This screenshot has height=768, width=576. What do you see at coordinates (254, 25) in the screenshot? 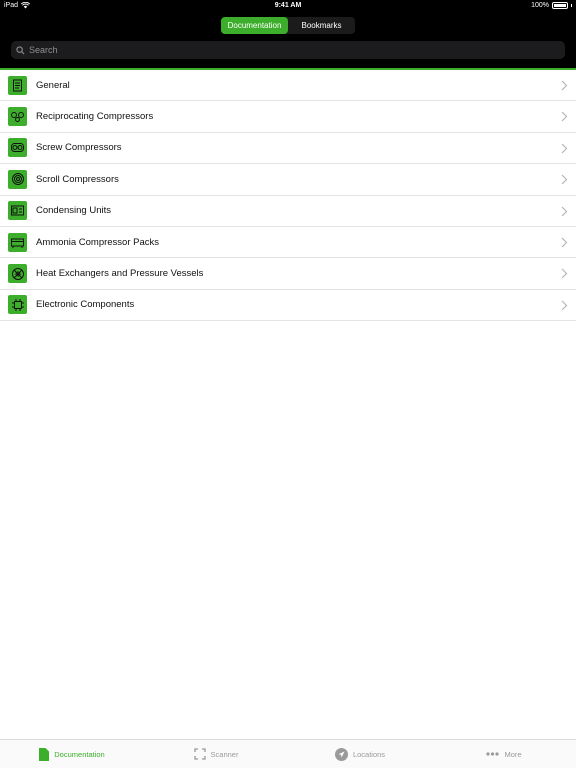
I see `segment-documentation: Documentation` at bounding box center [254, 25].